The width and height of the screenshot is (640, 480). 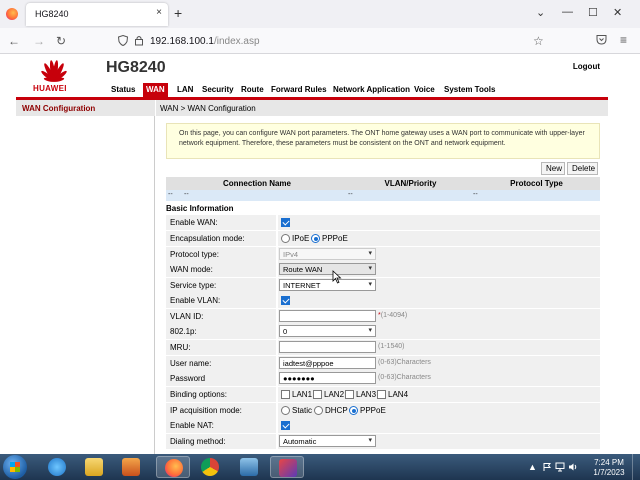 I want to click on new-button: New, so click(x=553, y=168).